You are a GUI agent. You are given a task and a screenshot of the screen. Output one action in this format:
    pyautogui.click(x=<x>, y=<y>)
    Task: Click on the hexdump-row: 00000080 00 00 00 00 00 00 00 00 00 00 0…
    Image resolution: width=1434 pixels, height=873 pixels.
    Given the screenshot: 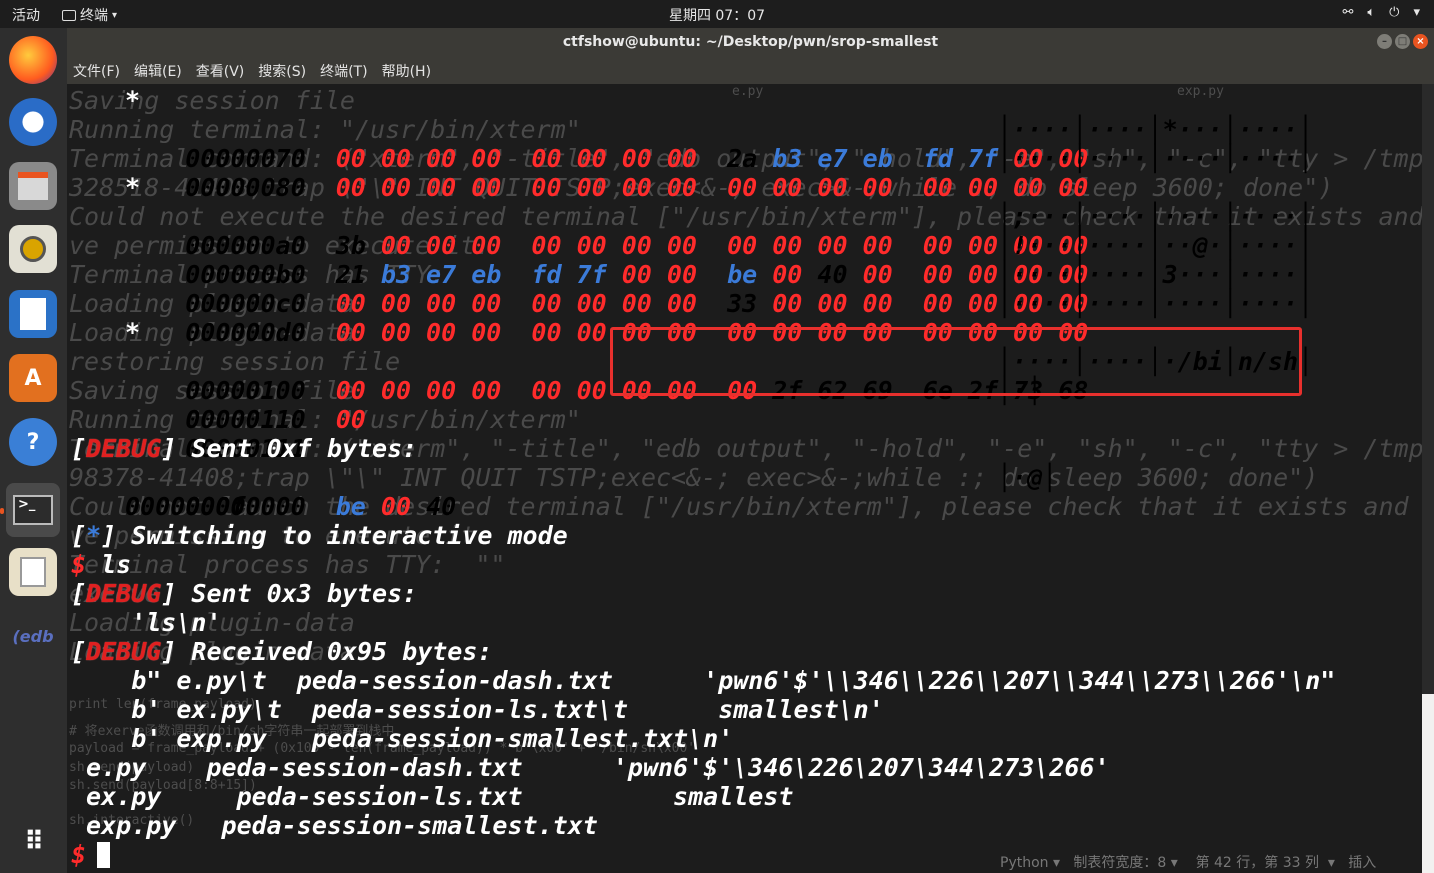 What is the action you would take?
    pyautogui.click(x=637, y=187)
    